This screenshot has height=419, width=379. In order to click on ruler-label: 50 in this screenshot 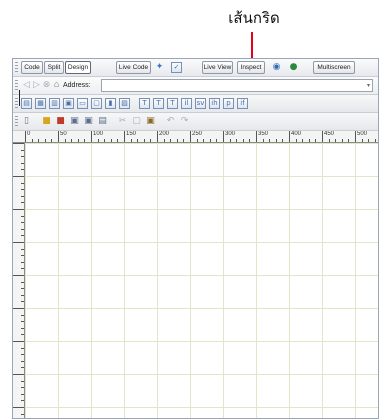, I will do `click(63, 134)`.